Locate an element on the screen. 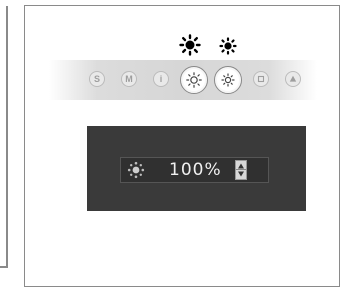  previous-panel-edge is located at coordinates (6, 147).